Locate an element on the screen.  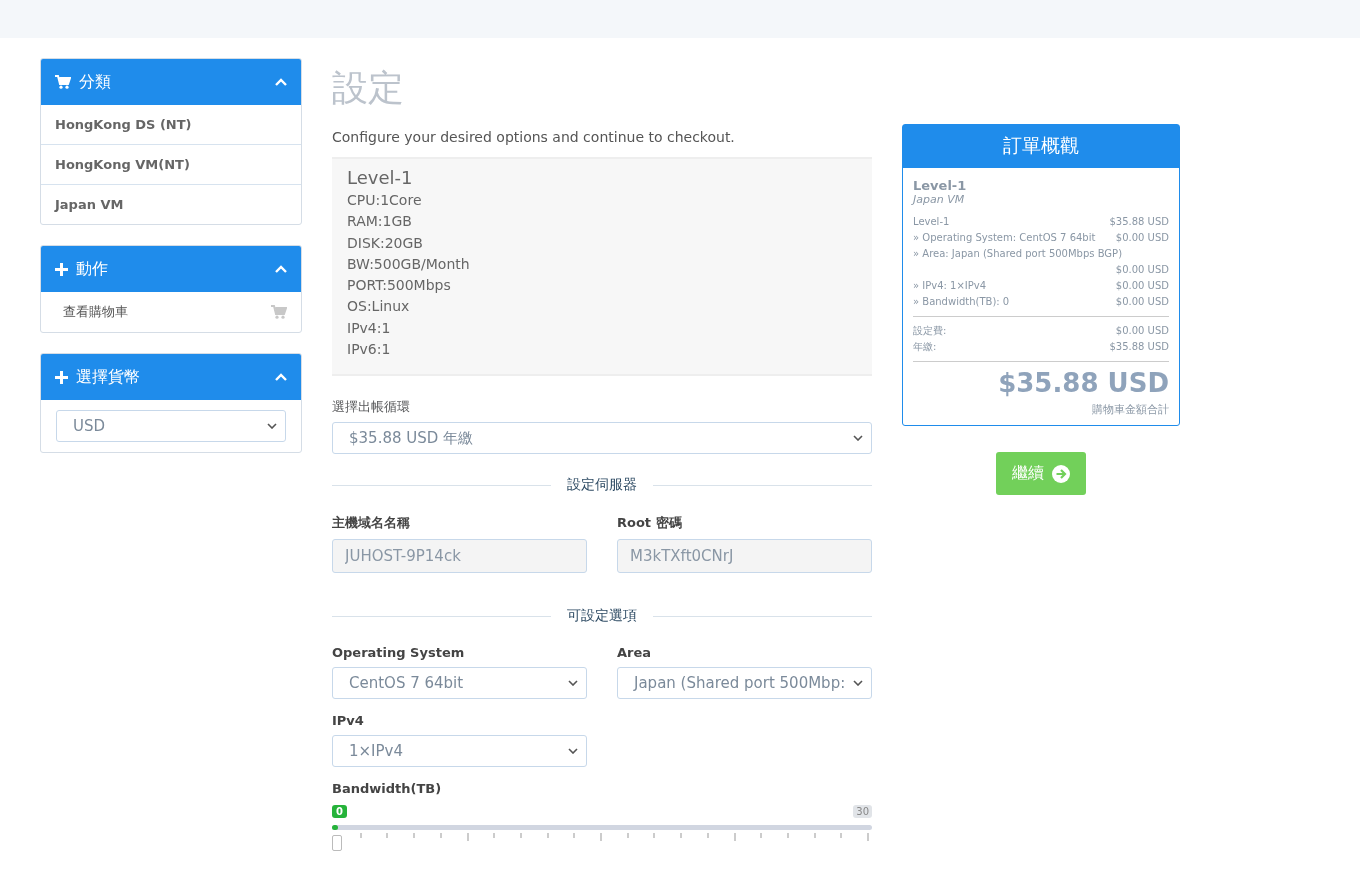
spec-line: CPU:1Core is located at coordinates (385, 200).